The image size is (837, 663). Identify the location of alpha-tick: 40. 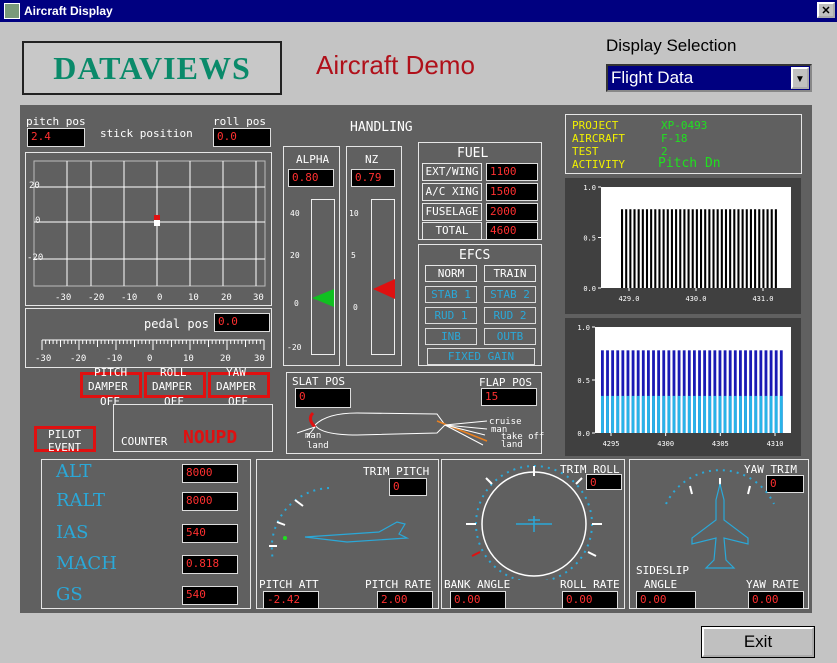
(295, 213).